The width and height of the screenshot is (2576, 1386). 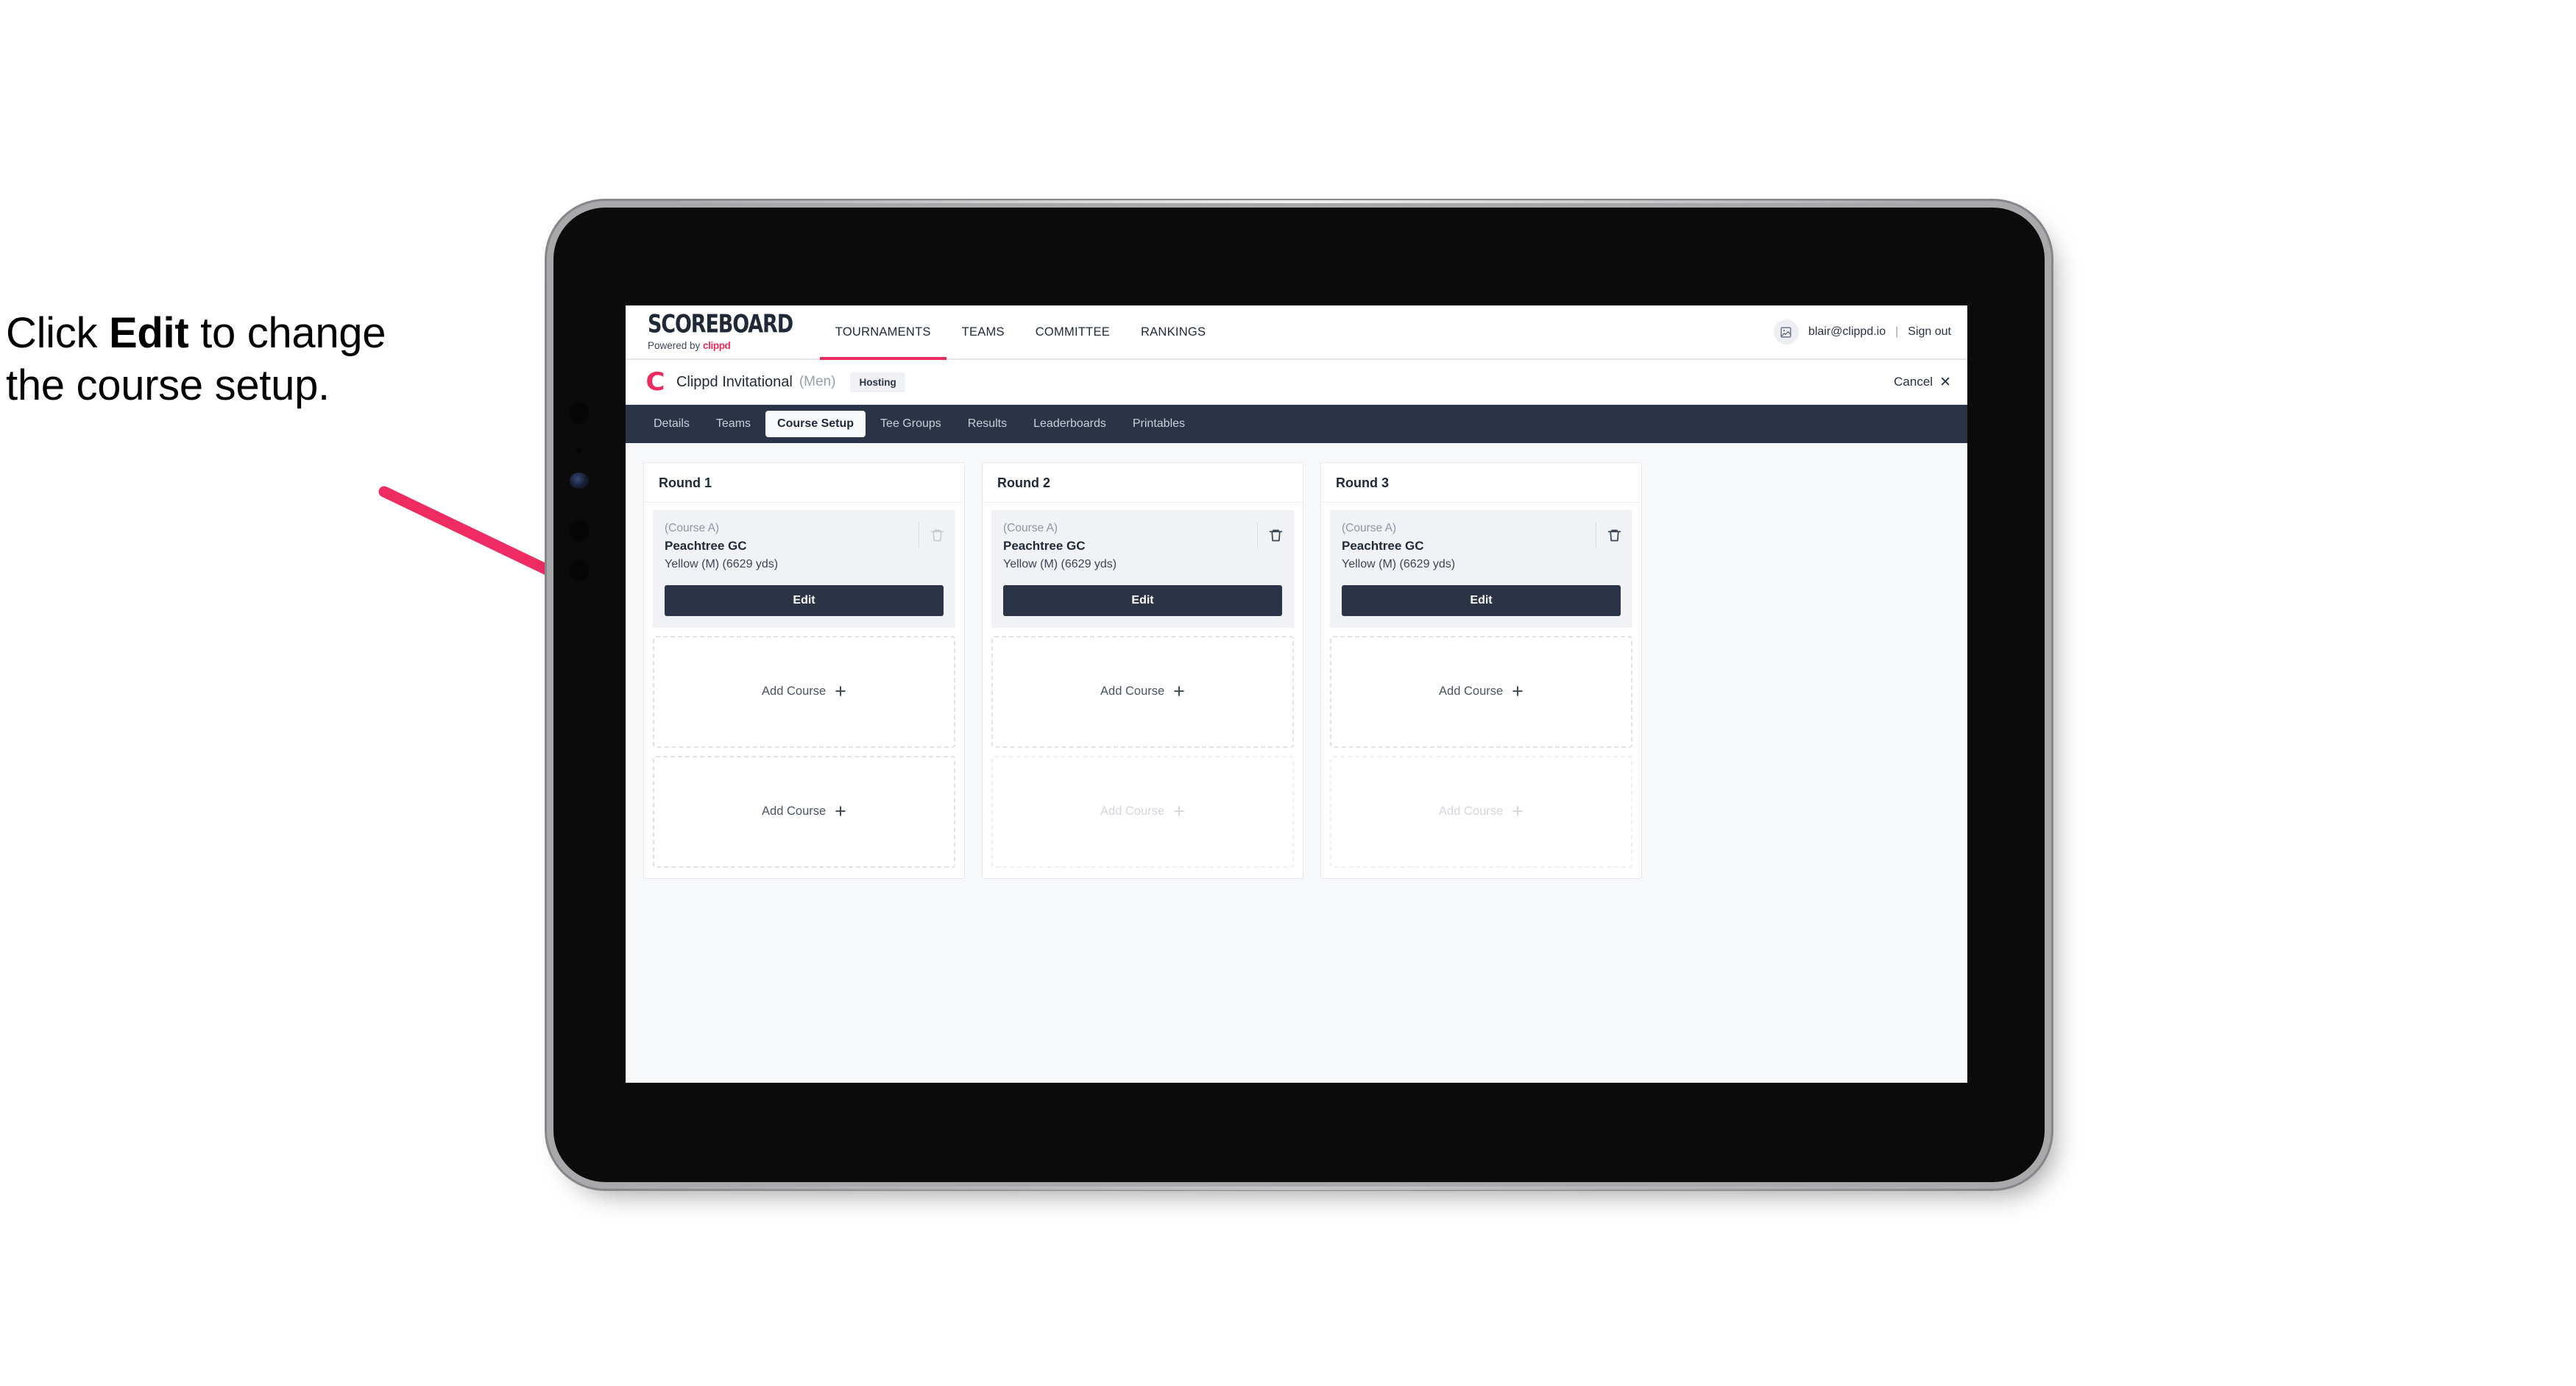 What do you see at coordinates (212, 360) in the screenshot?
I see `instruction-callout: Click Edit to change the course setup.` at bounding box center [212, 360].